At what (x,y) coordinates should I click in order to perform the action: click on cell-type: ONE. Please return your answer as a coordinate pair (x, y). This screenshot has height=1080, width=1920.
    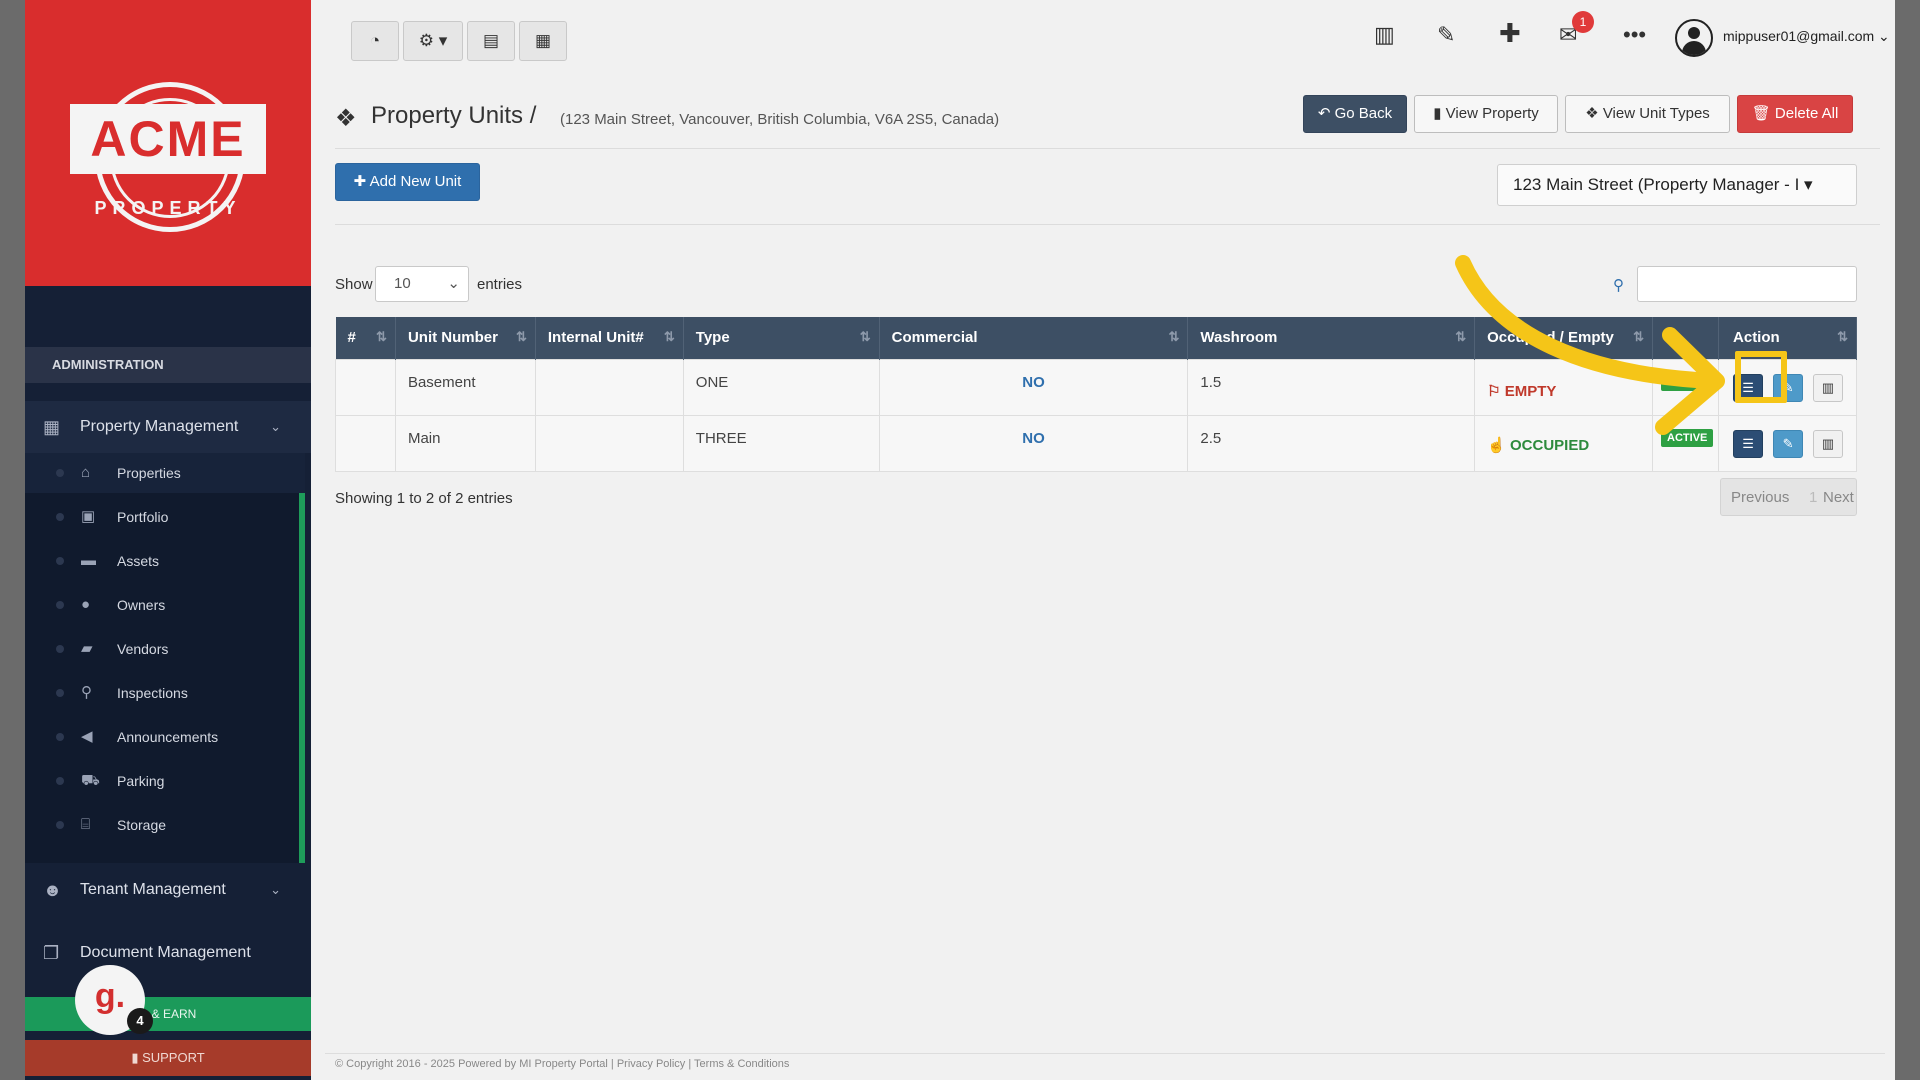
    Looking at the image, I should click on (781, 387).